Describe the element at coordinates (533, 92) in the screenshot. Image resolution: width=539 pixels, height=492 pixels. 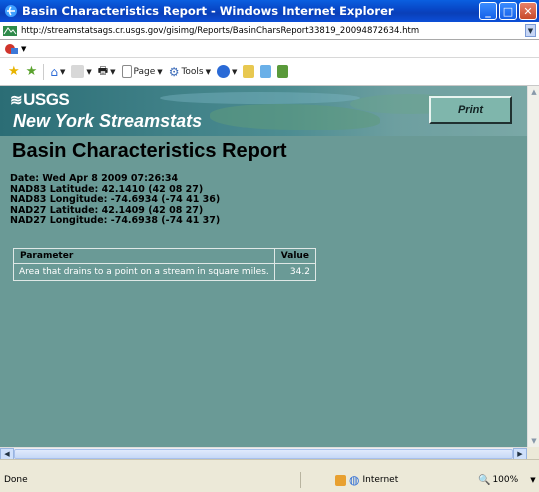
I see `scroll-up-arrow: ▲` at that location.